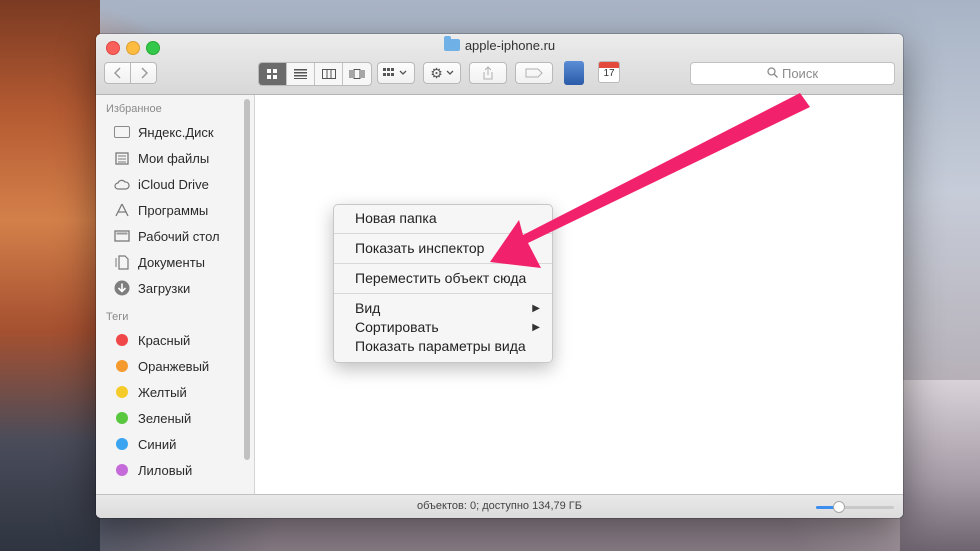  Describe the element at coordinates (443, 327) in the screenshot. I see `menu-item-sort: Сортировать ▶` at that location.